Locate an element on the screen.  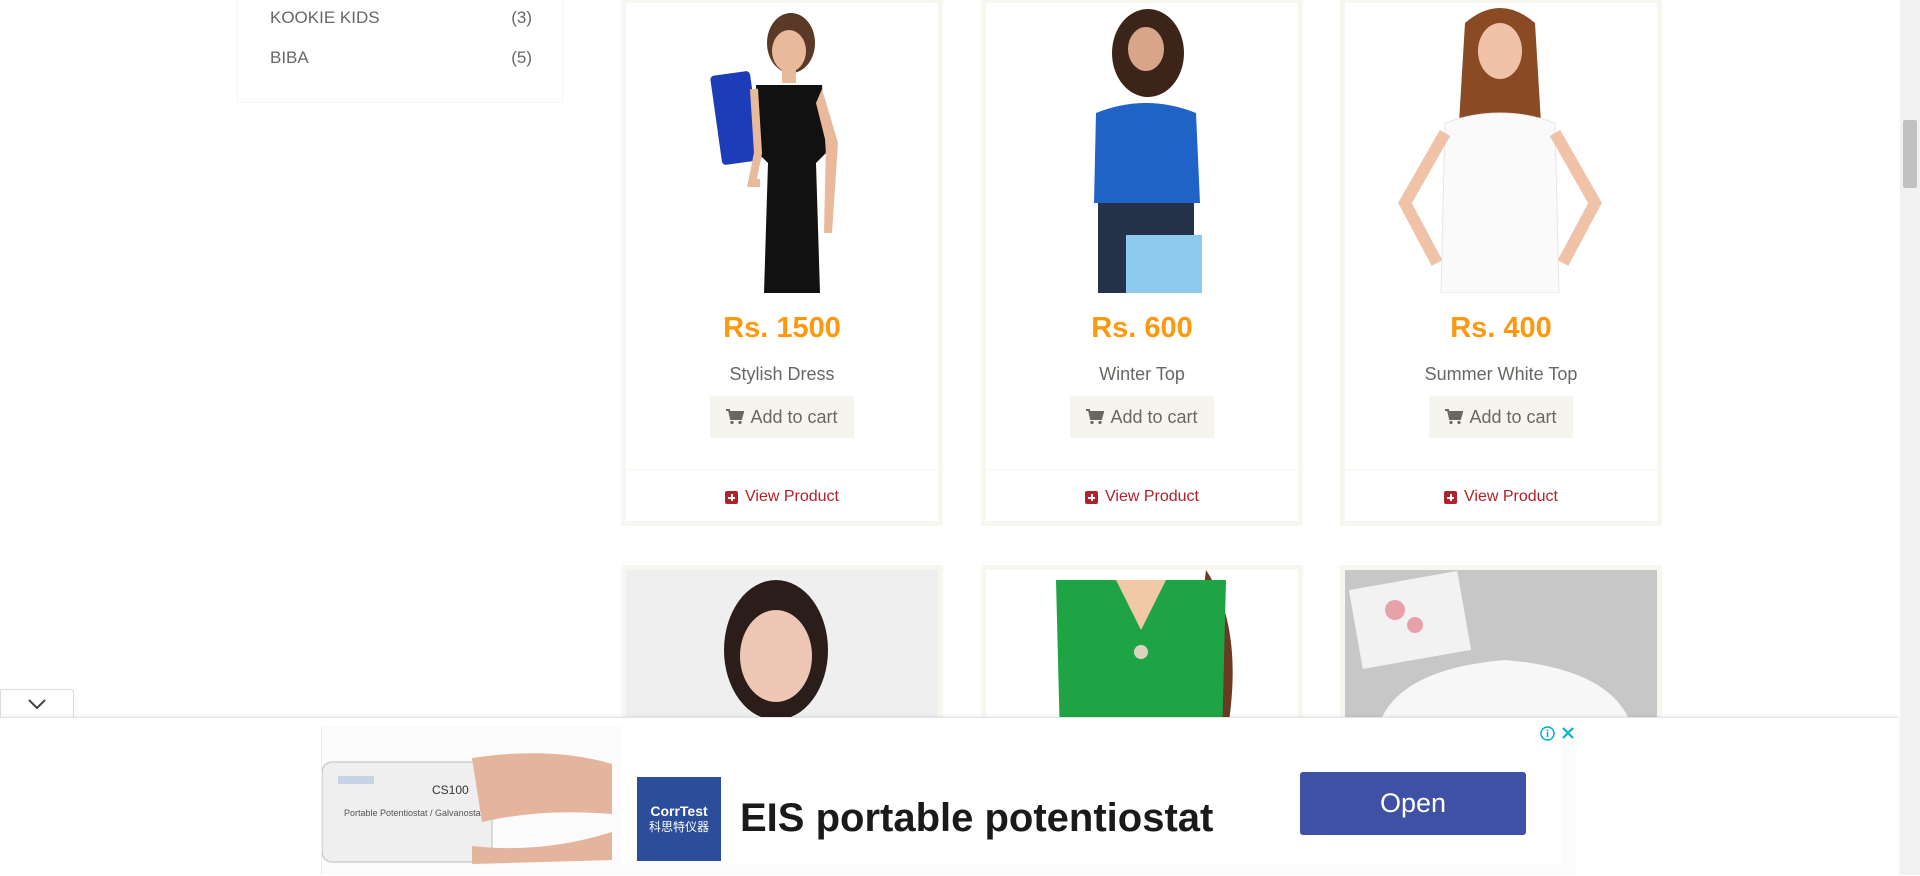
product-price: Rs. 600 is located at coordinates (1142, 328).